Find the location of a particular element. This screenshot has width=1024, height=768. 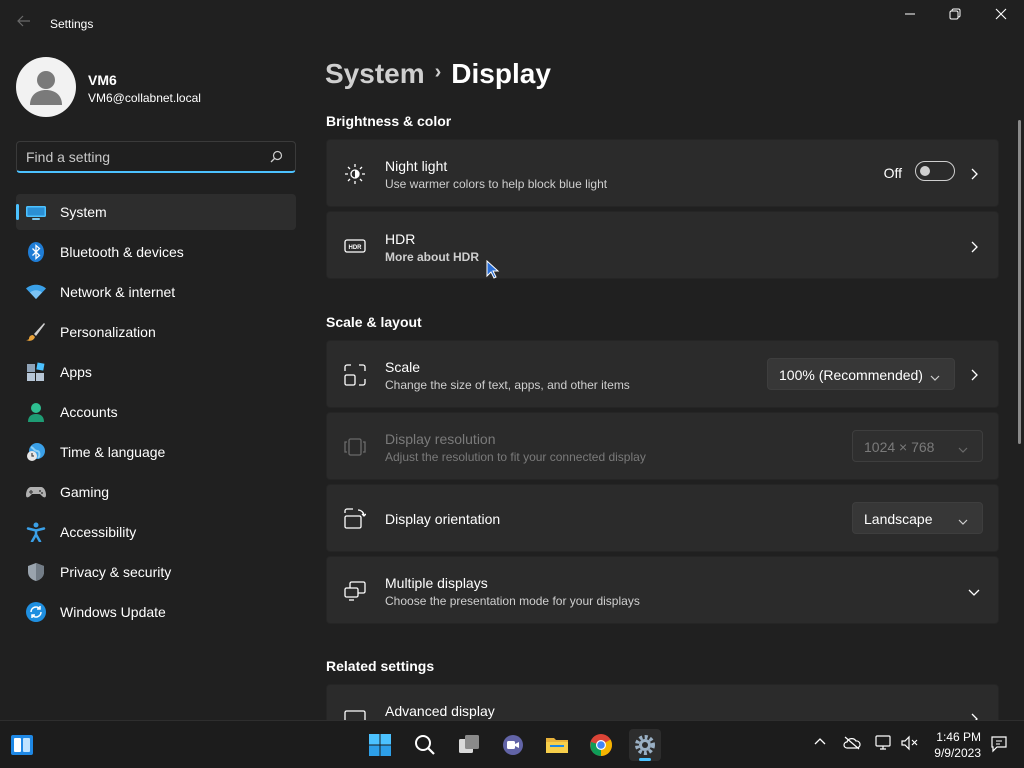

network-icon is located at coordinates (883, 745).